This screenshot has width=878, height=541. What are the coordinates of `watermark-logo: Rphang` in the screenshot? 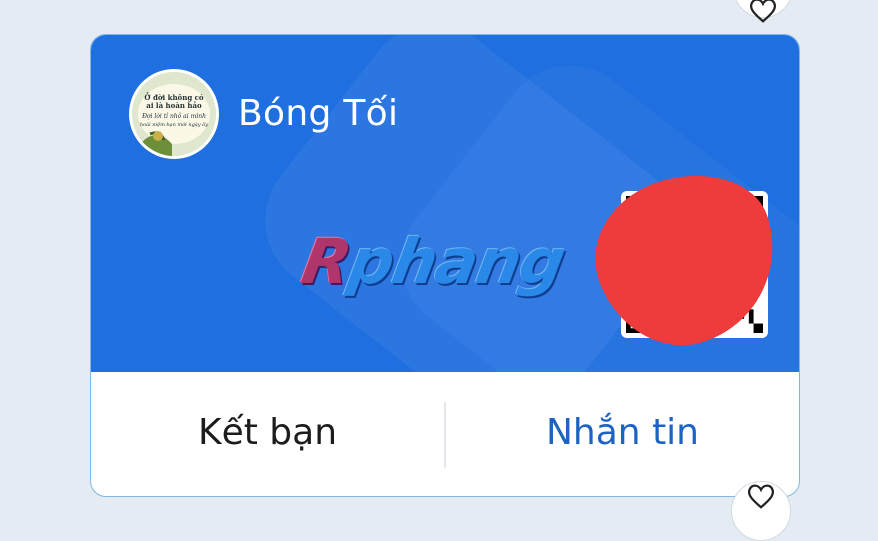 It's located at (434, 261).